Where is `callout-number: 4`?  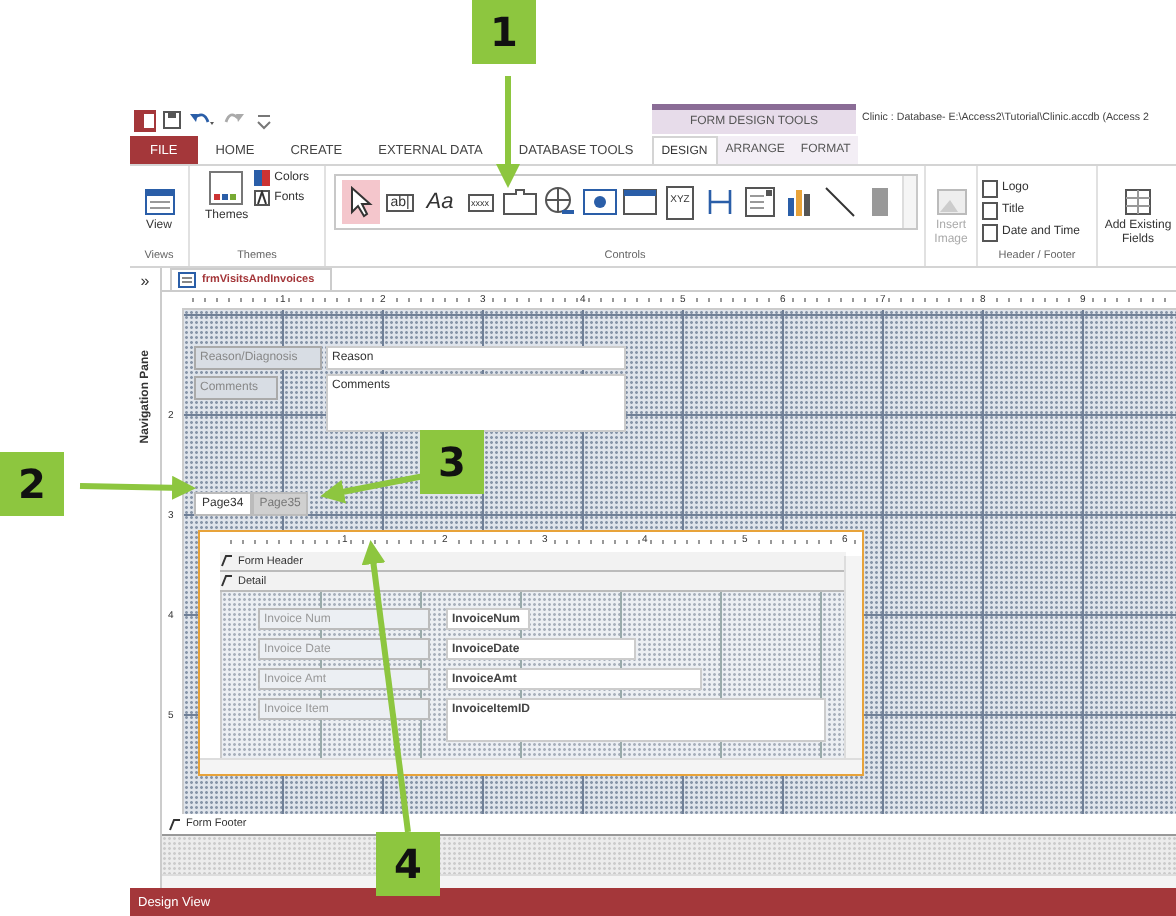 callout-number: 4 is located at coordinates (408, 864).